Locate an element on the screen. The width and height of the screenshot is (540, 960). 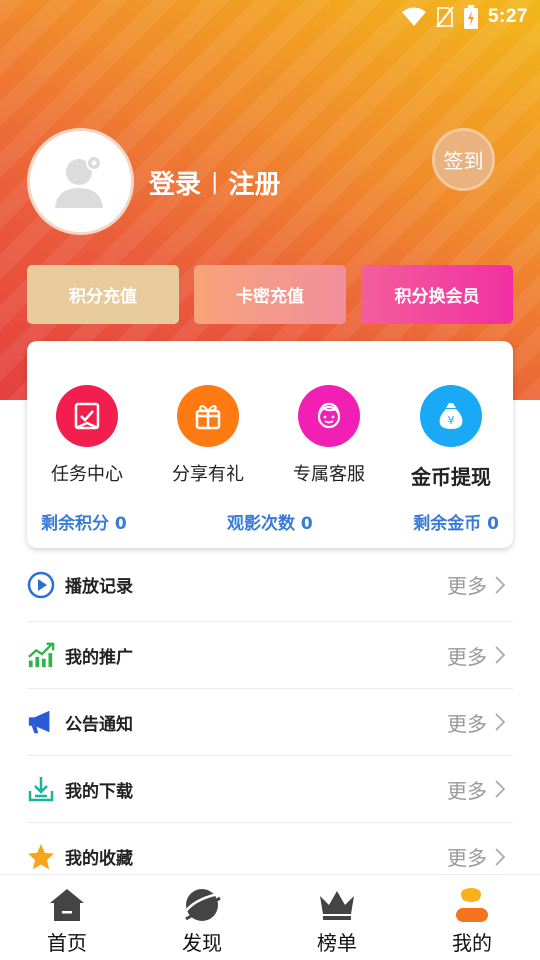
tab-label: 我的 is located at coordinates (472, 943).